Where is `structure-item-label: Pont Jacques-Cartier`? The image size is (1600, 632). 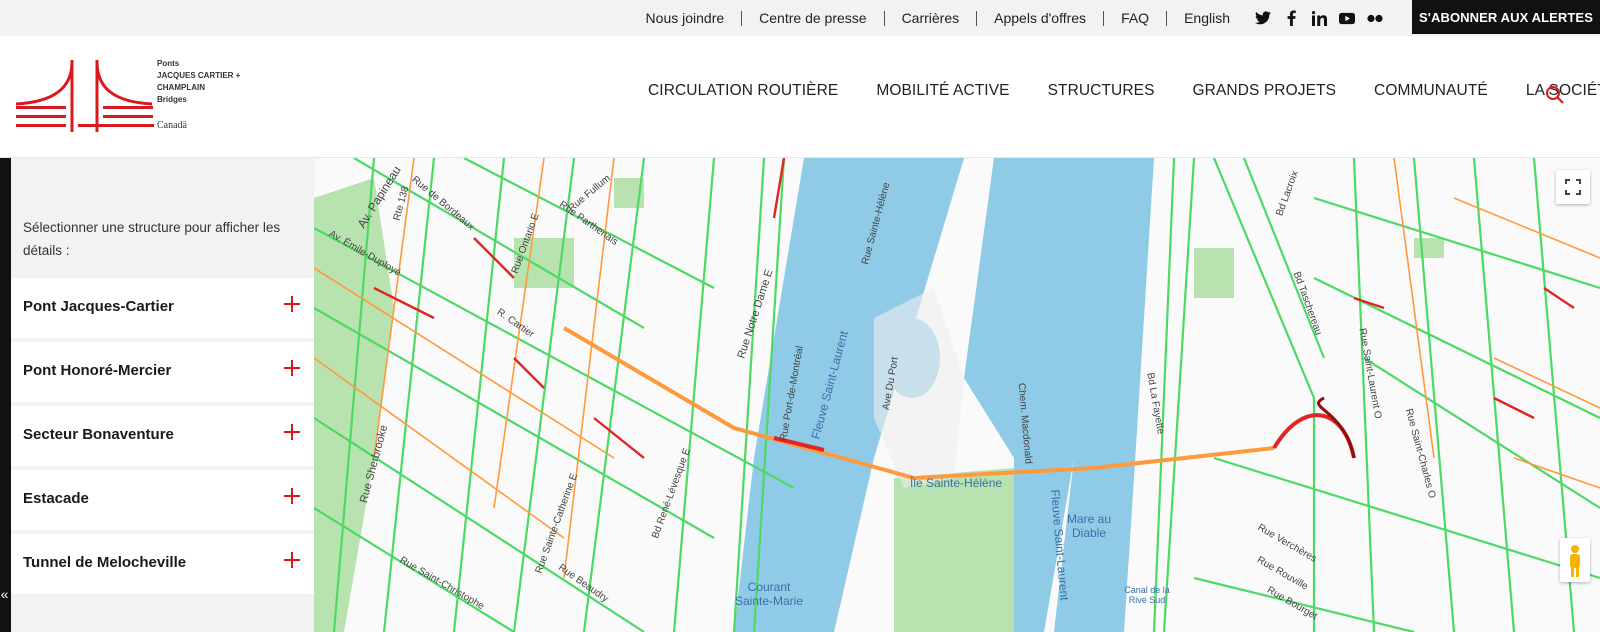 structure-item-label: Pont Jacques-Cartier is located at coordinates (98, 306).